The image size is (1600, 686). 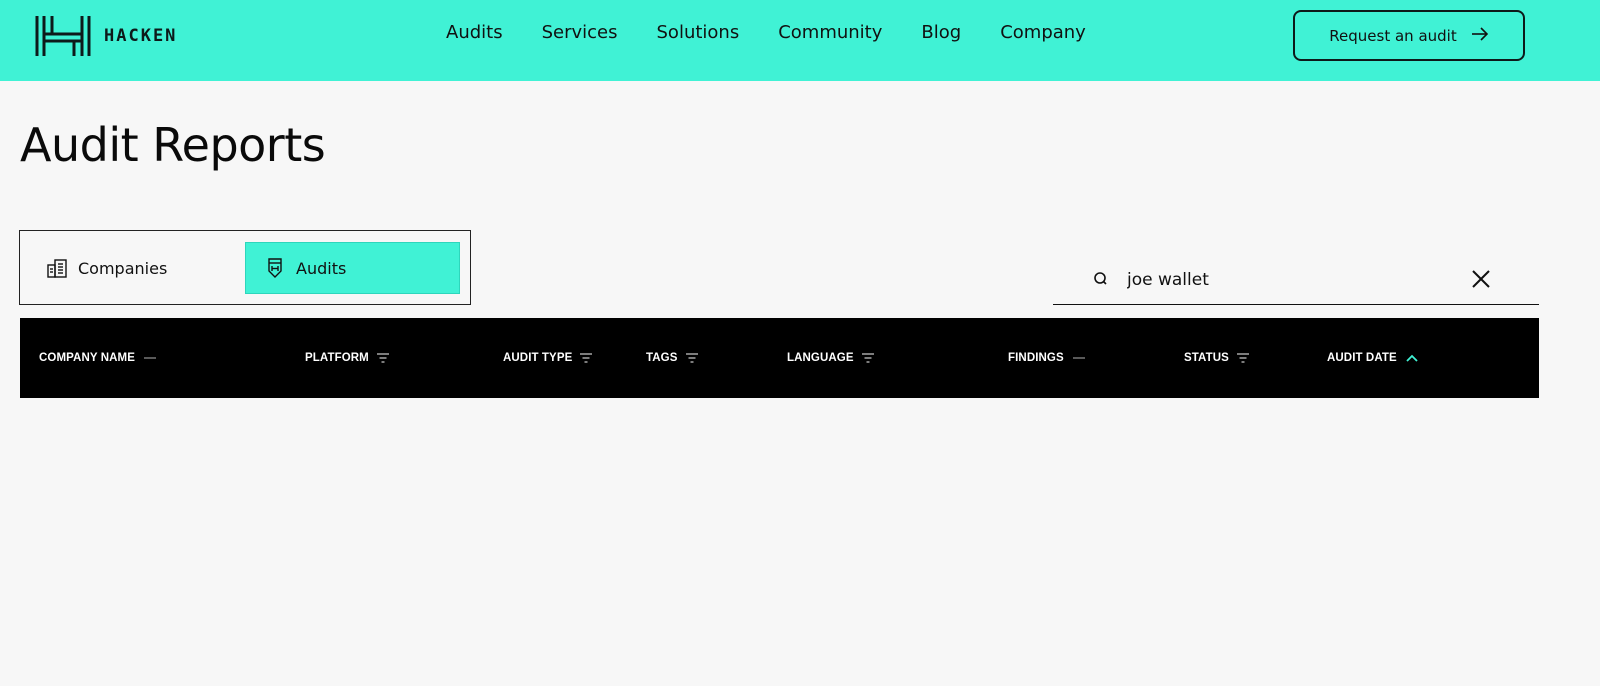 What do you see at coordinates (538, 358) in the screenshot?
I see `column-label: AUDIT TYPE` at bounding box center [538, 358].